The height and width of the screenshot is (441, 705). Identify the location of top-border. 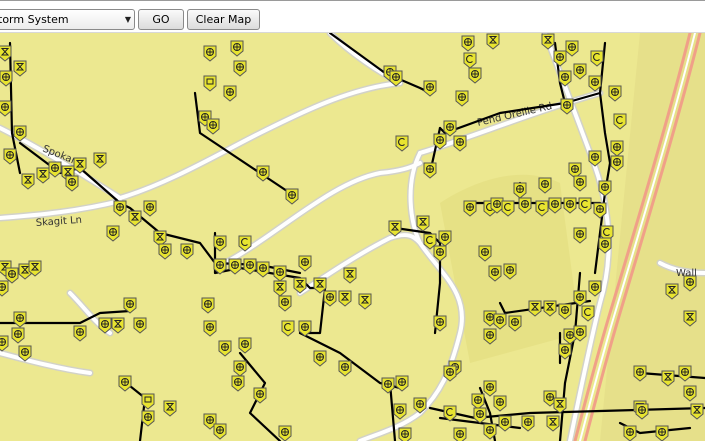
(352, 0).